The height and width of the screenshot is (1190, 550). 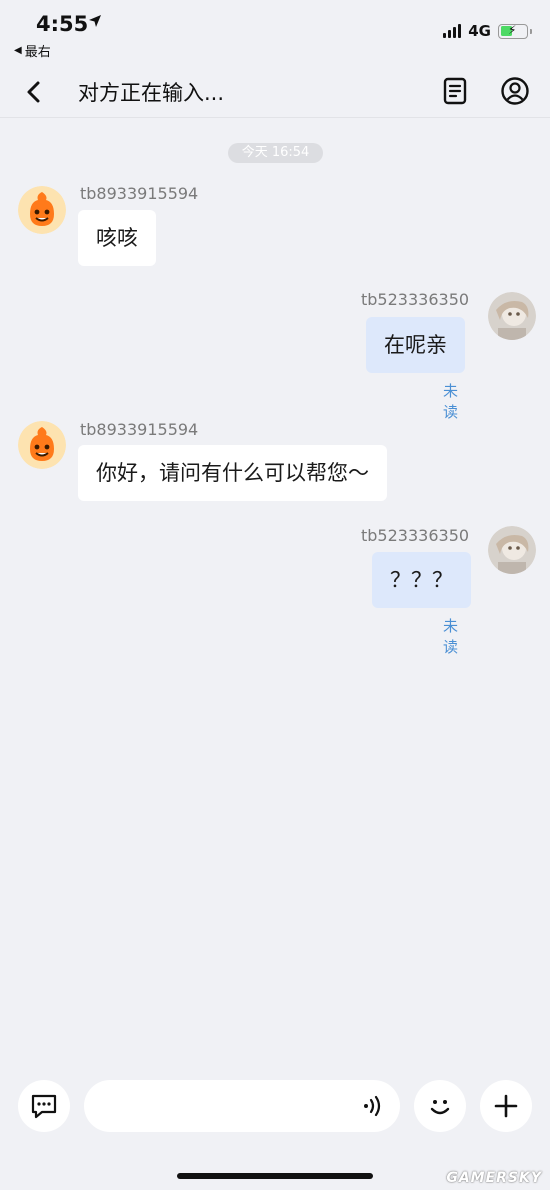 I want to click on voice-wave-icon, so click(x=373, y=1106).